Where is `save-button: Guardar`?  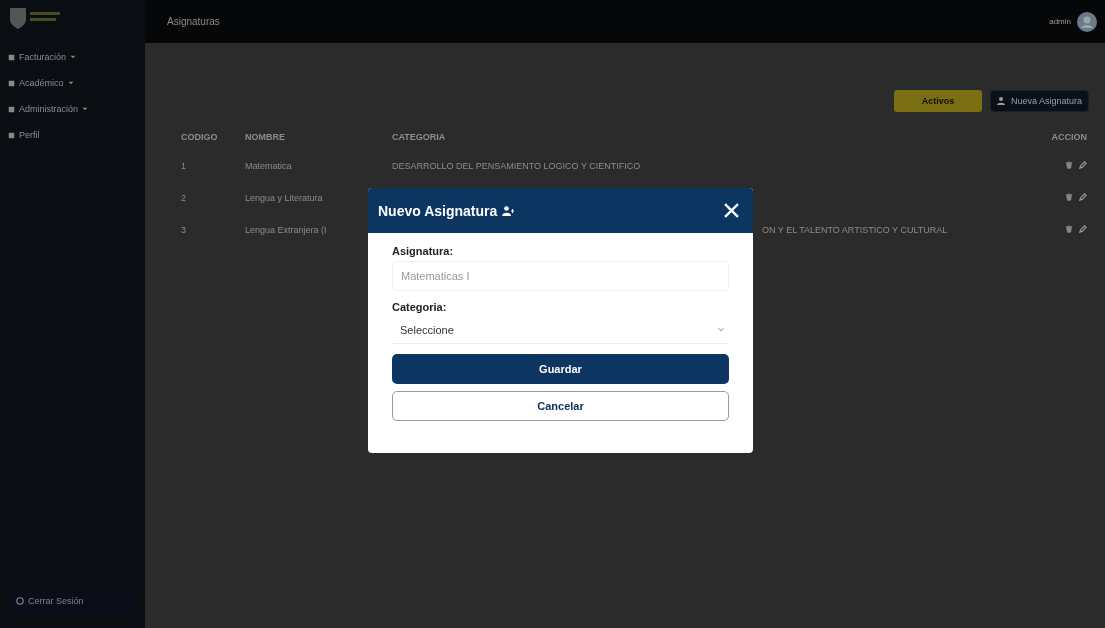 save-button: Guardar is located at coordinates (560, 369).